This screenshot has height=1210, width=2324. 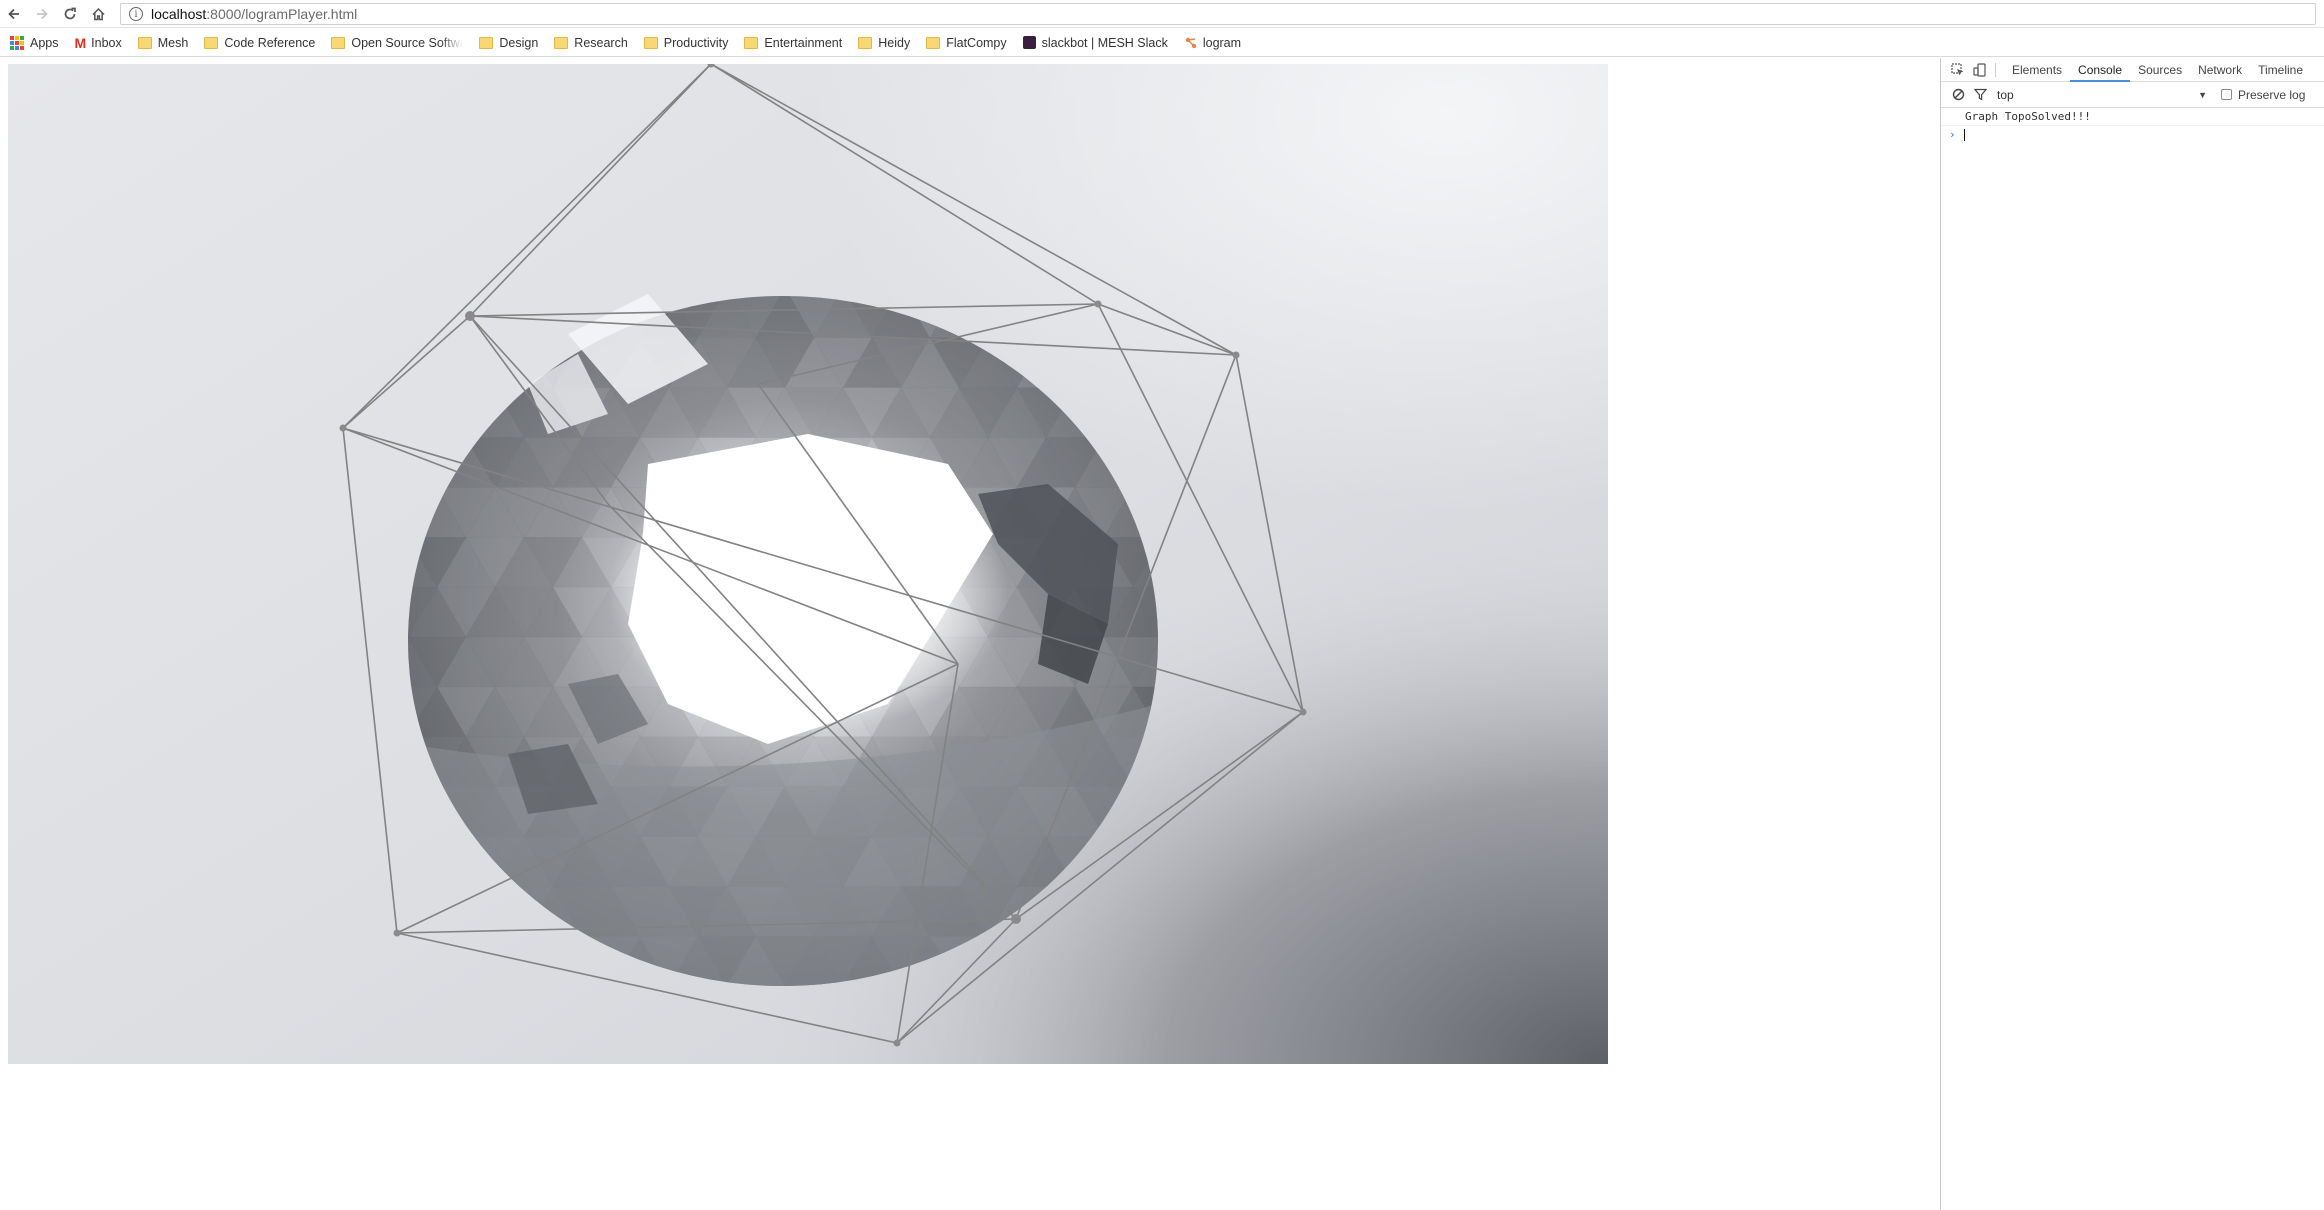 I want to click on bookmark-label: Research, so click(x=601, y=42).